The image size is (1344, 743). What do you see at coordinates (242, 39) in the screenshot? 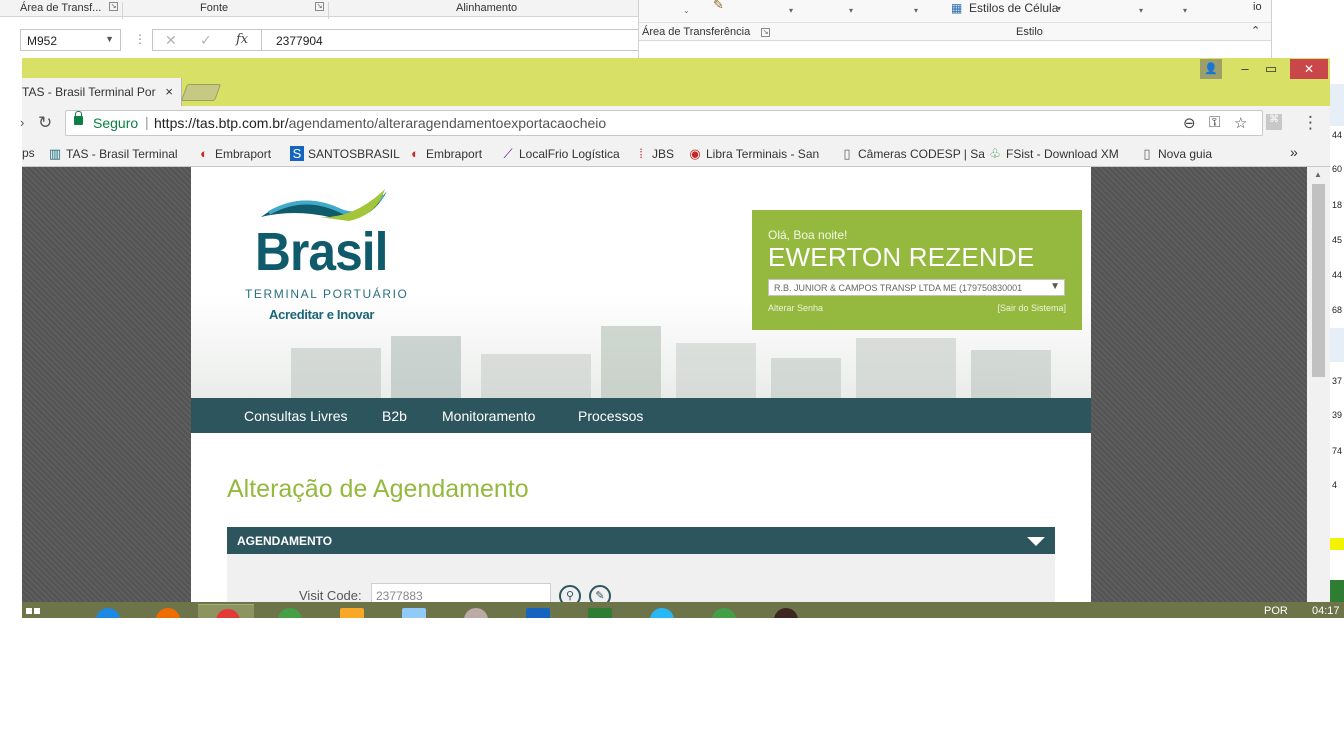
I see `function-icon: fx` at bounding box center [242, 39].